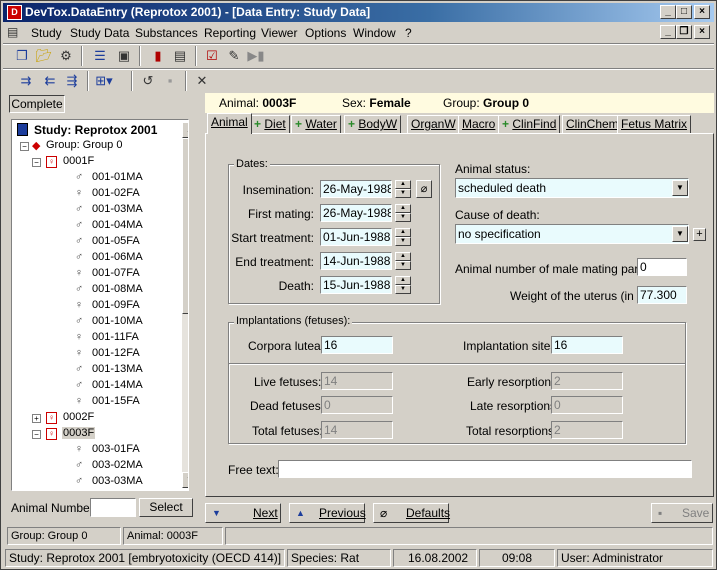 The height and width of the screenshot is (570, 717). I want to click on close-button: ×, so click(702, 12).